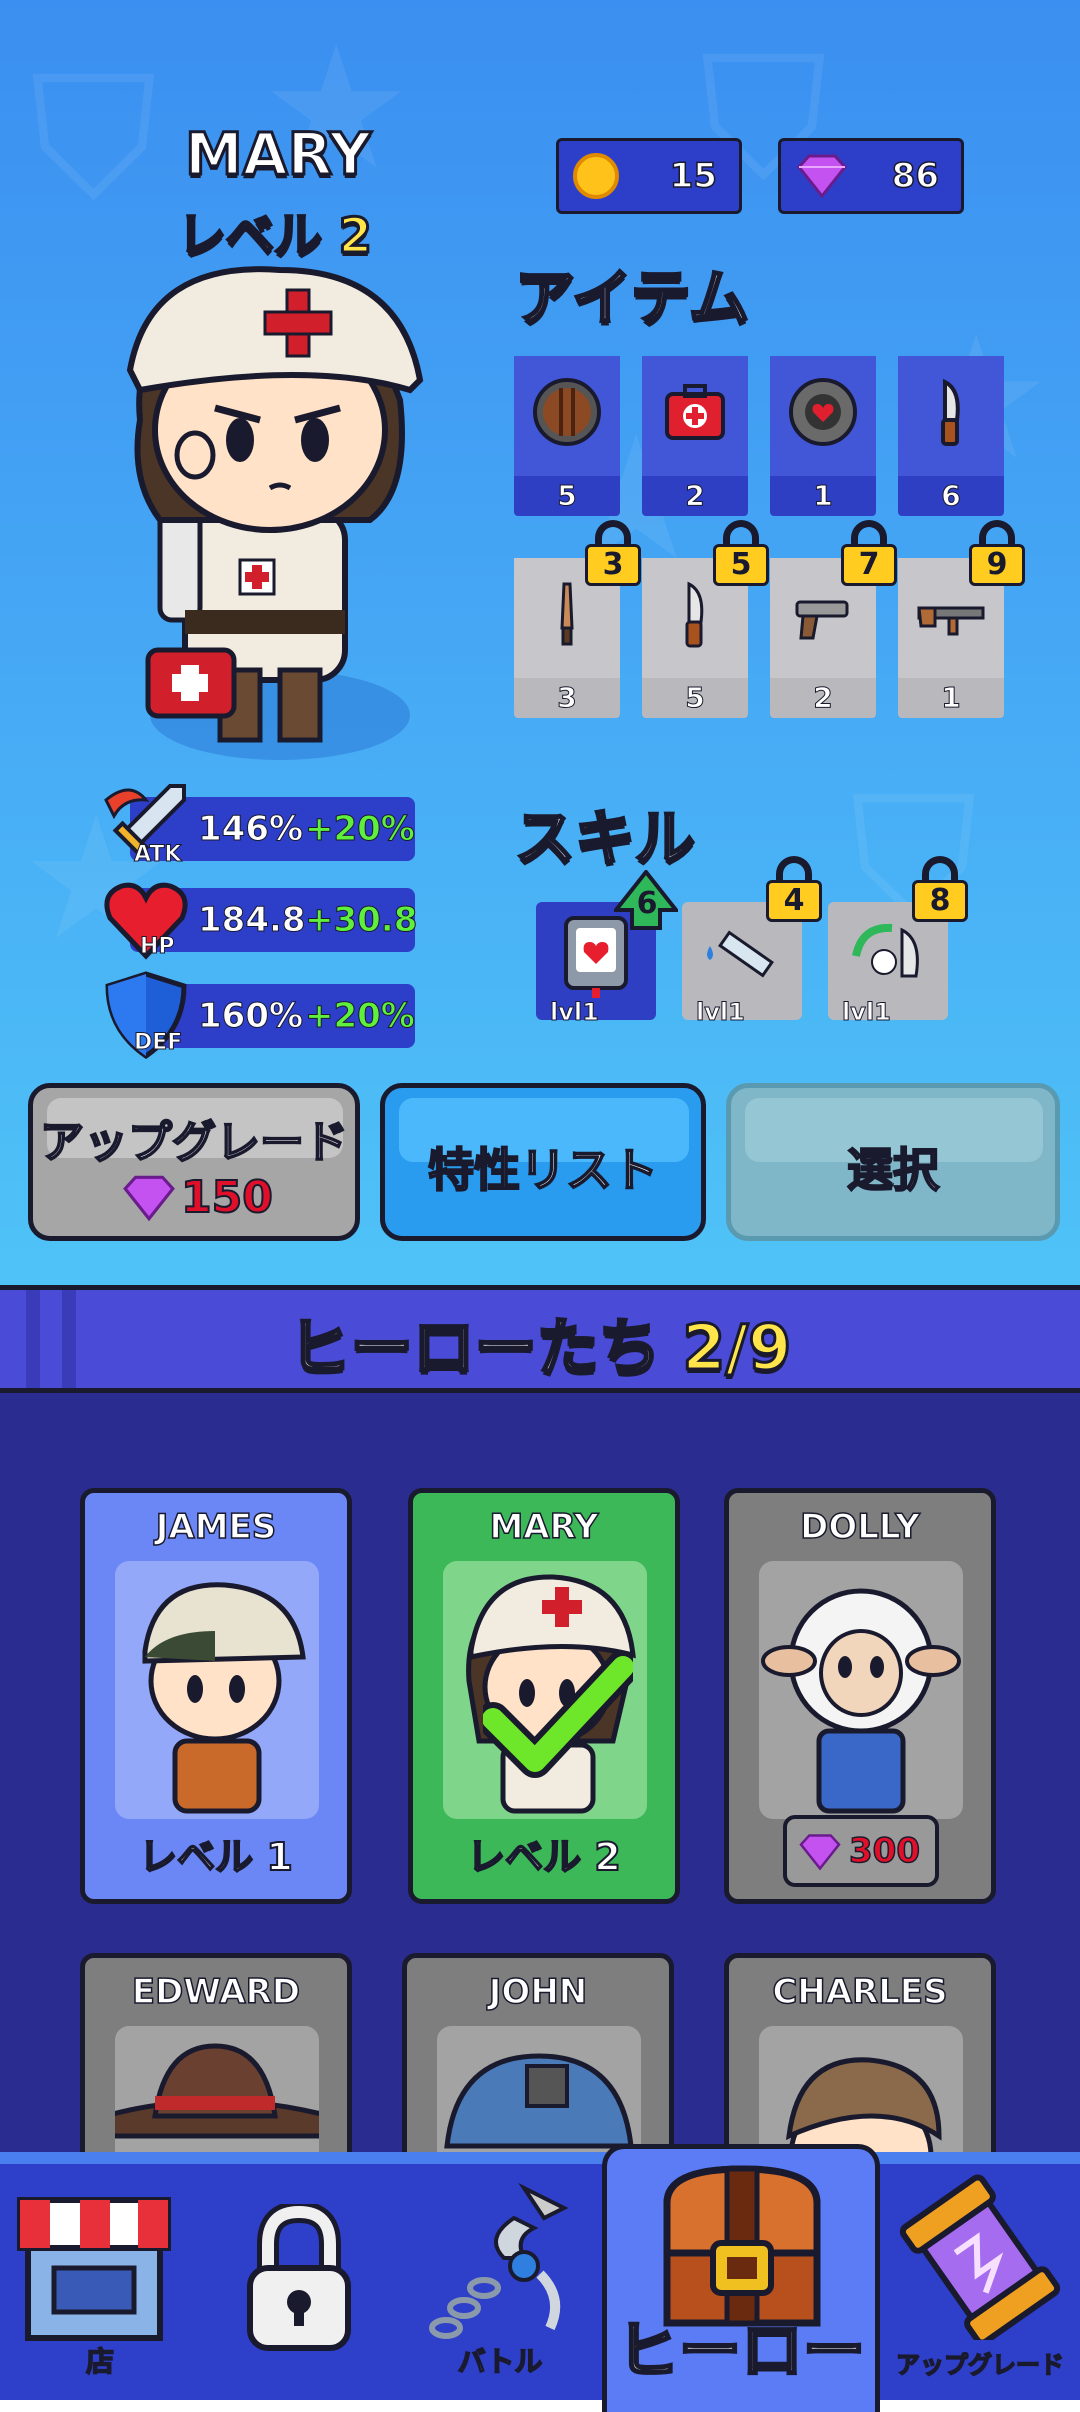 Image resolution: width=1080 pixels, height=2412 pixels. What do you see at coordinates (596, 176) in the screenshot?
I see `coin-icon` at bounding box center [596, 176].